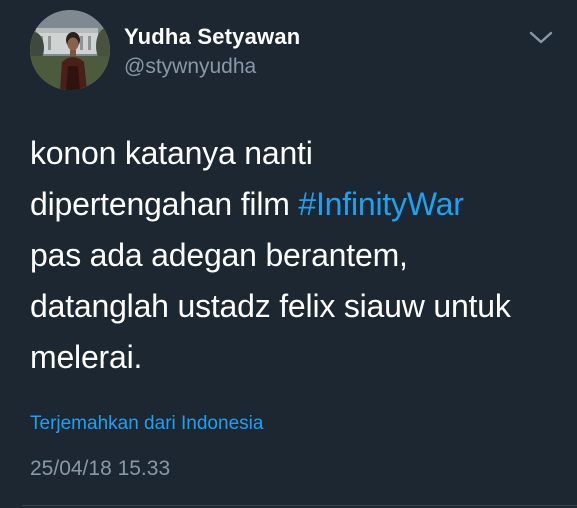 The image size is (577, 508). I want to click on tweet-text-line: datanglah ustadz felix siauw untuk, so click(270, 306).